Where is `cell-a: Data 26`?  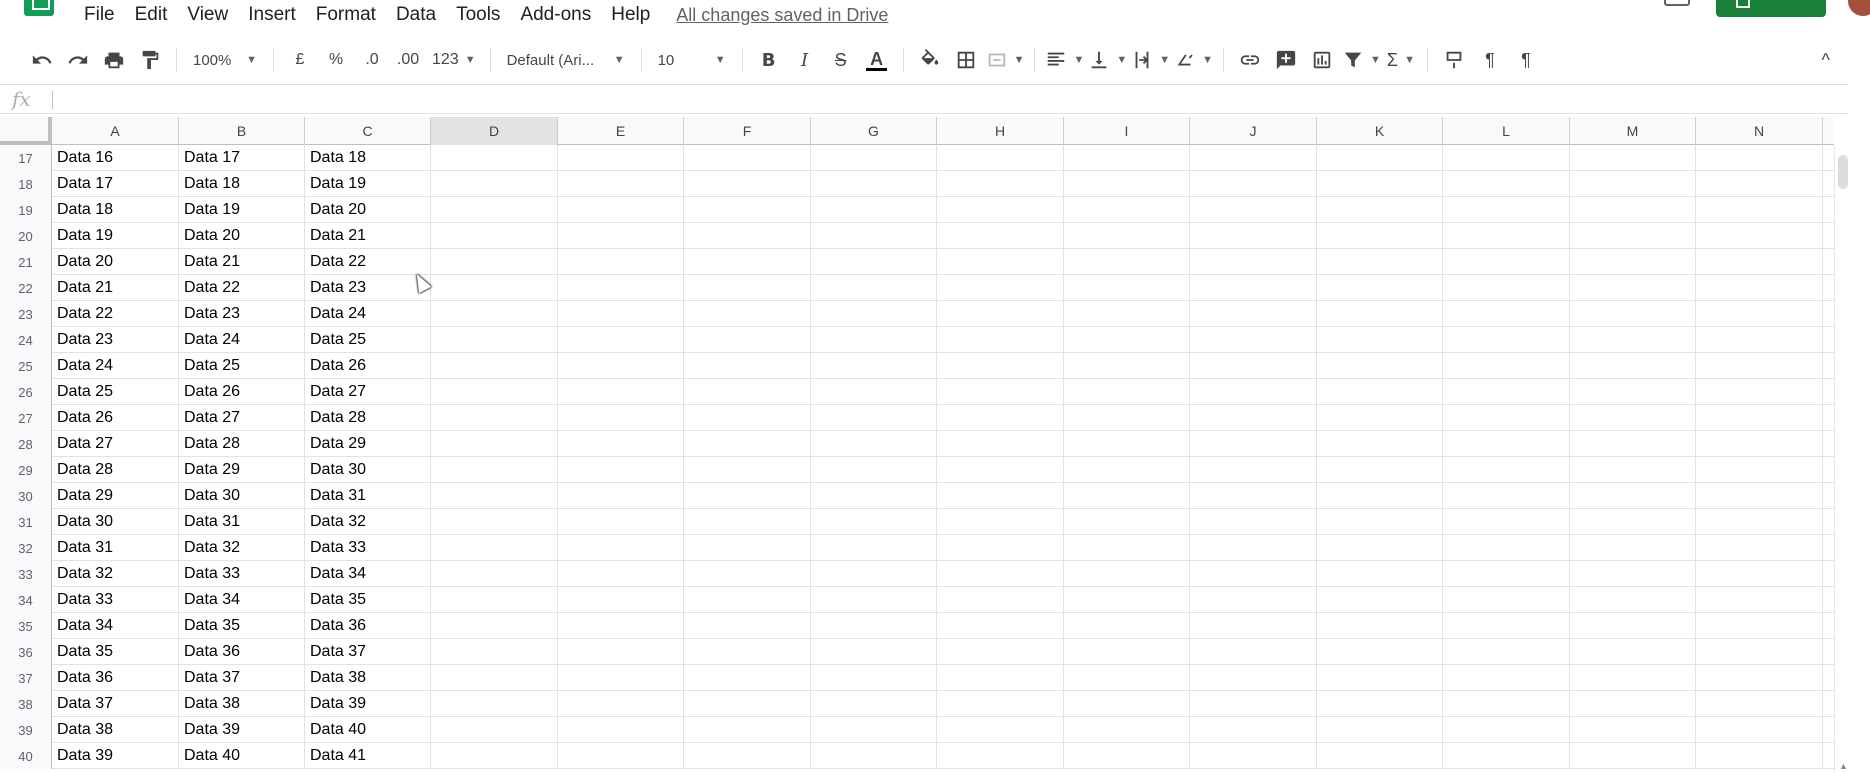 cell-a: Data 26 is located at coordinates (115, 418).